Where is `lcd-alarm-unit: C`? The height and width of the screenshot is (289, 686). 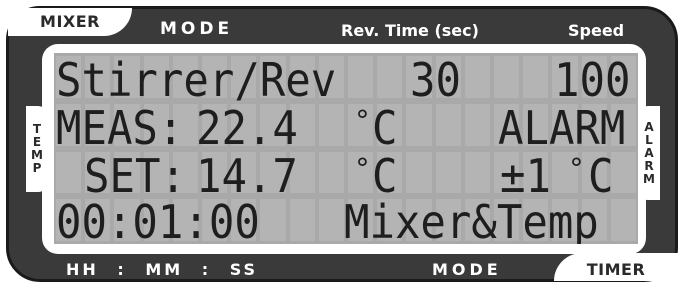 lcd-alarm-unit: C is located at coordinates (601, 176).